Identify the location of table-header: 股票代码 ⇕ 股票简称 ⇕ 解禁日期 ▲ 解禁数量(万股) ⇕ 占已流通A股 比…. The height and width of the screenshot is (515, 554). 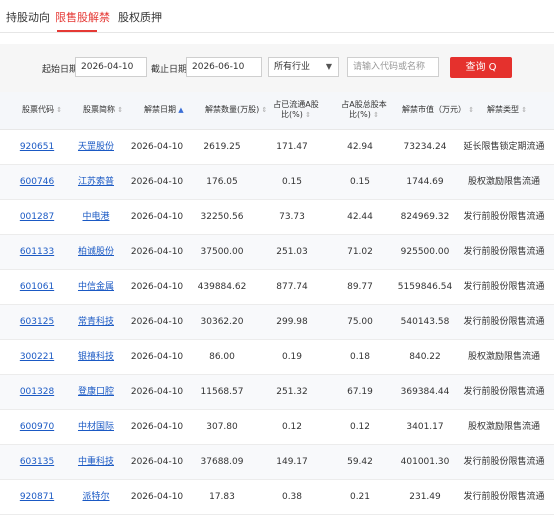
(277, 111).